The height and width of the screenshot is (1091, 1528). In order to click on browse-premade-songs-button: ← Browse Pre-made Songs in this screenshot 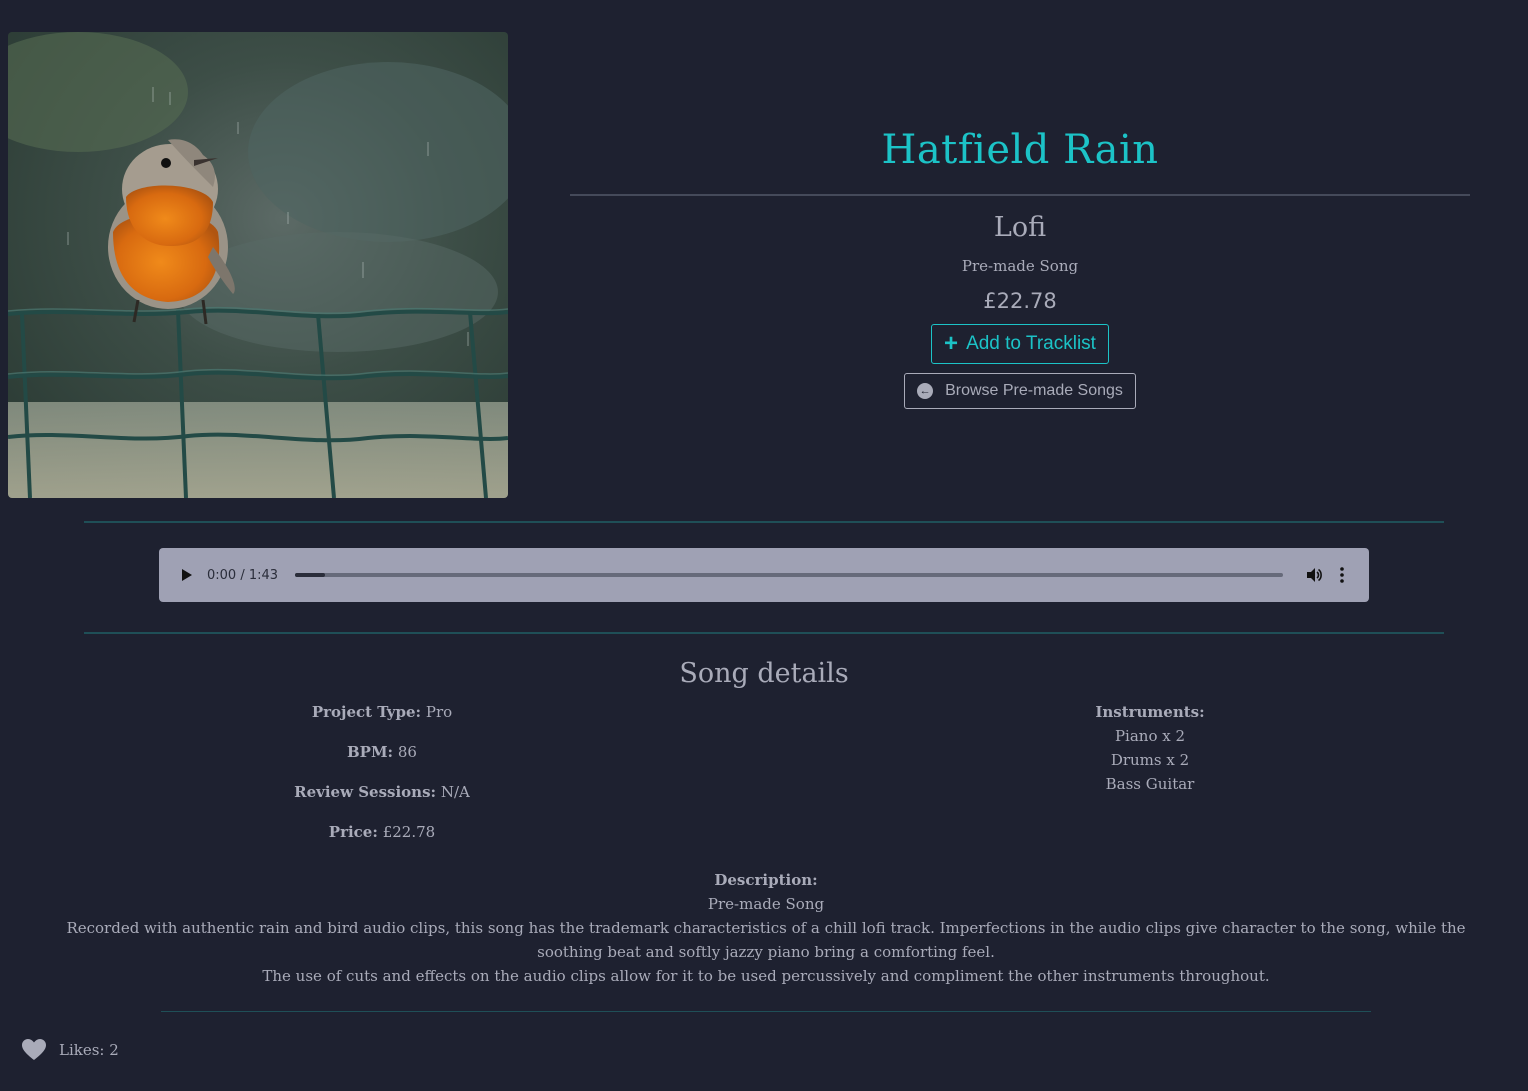, I will do `click(1020, 391)`.